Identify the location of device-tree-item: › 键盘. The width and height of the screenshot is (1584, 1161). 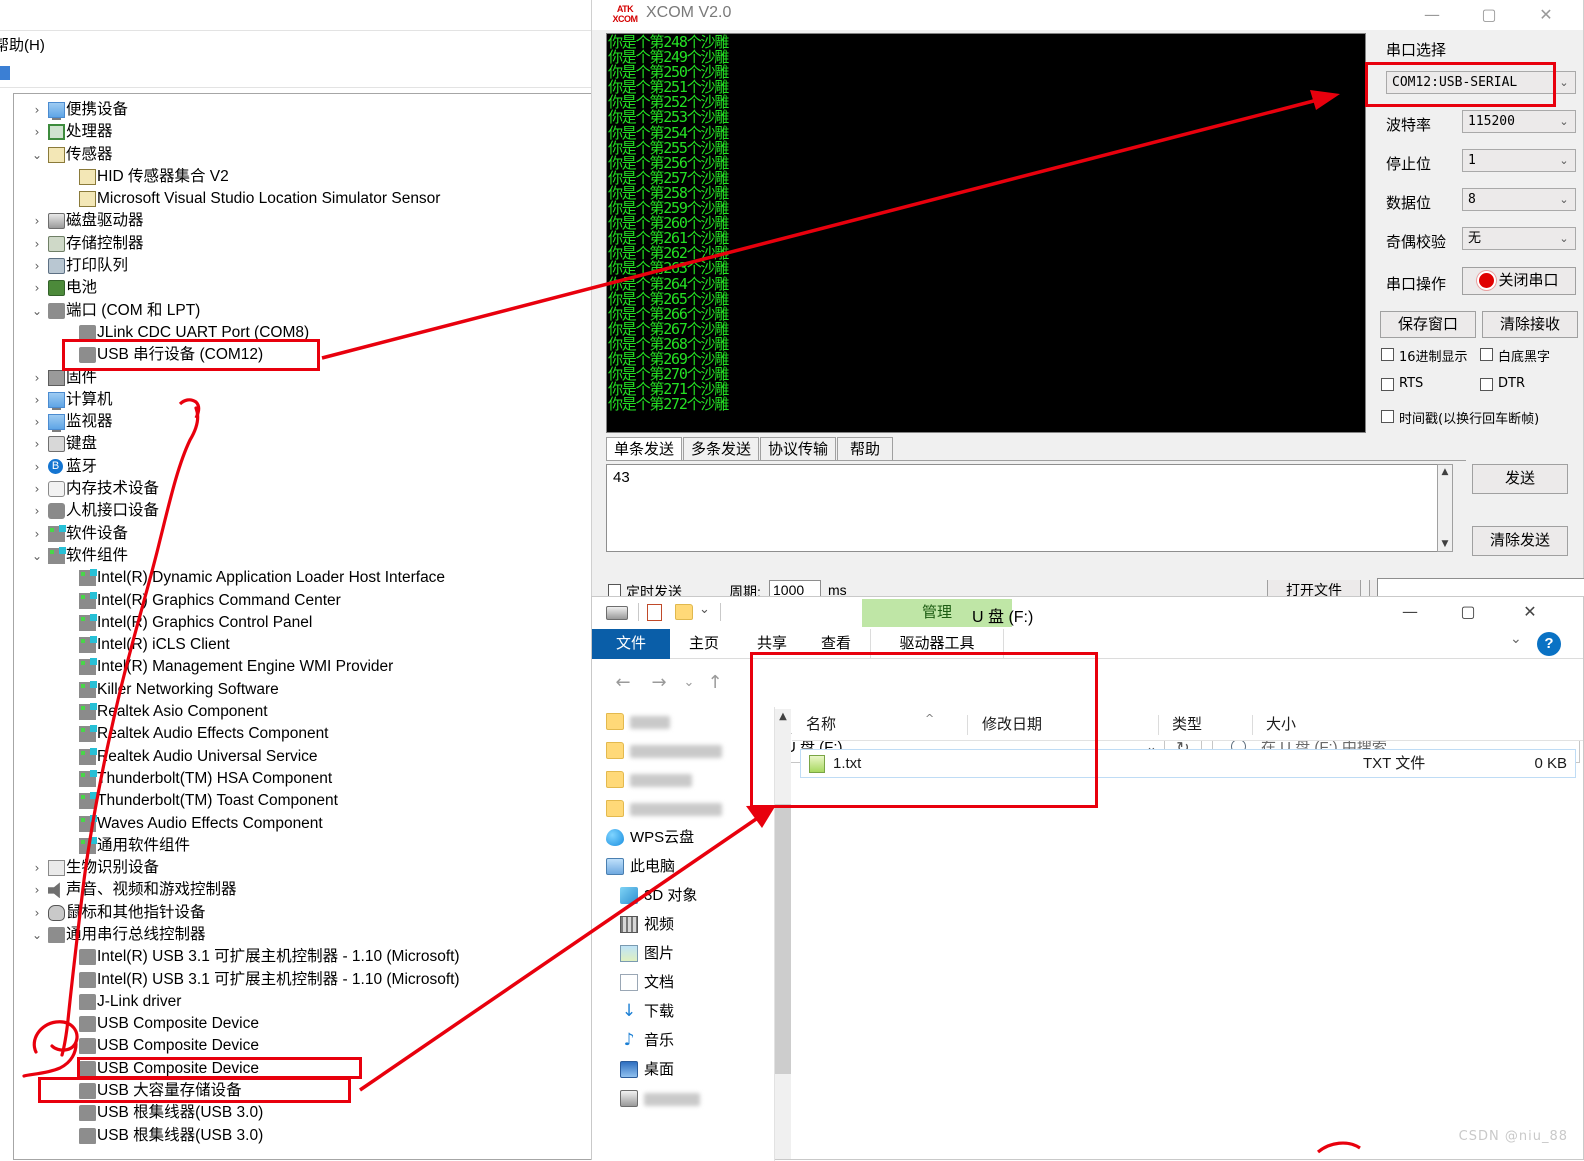
(313, 444).